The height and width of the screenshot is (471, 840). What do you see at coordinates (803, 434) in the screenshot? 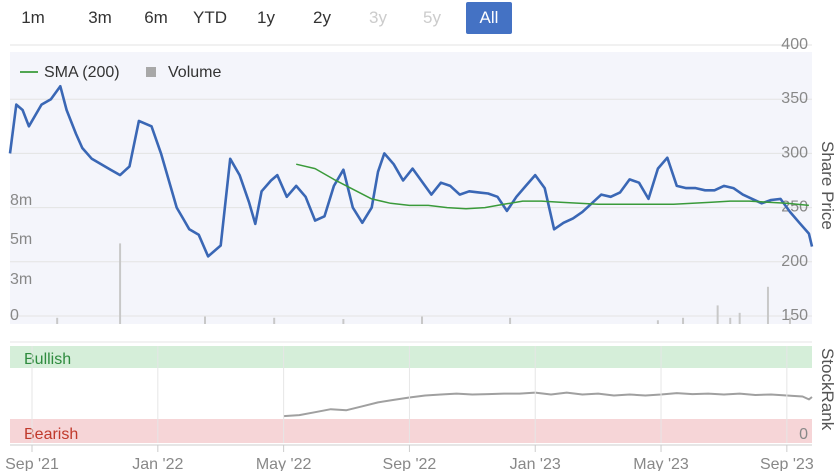
I see `stockrank-zero-label: 0` at bounding box center [803, 434].